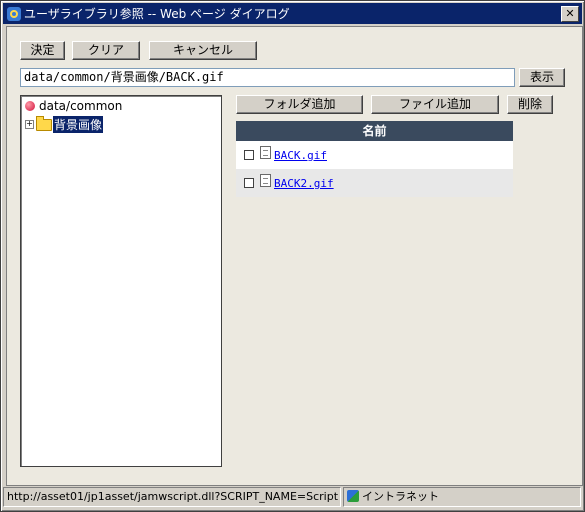  What do you see at coordinates (374, 155) in the screenshot?
I see `table-row: BACK.gif` at bounding box center [374, 155].